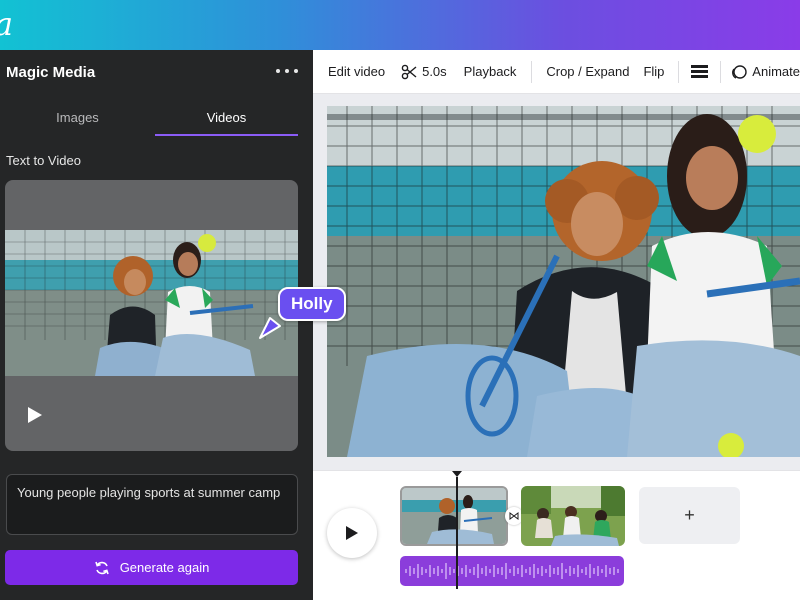  I want to click on play-icon, so click(352, 533).